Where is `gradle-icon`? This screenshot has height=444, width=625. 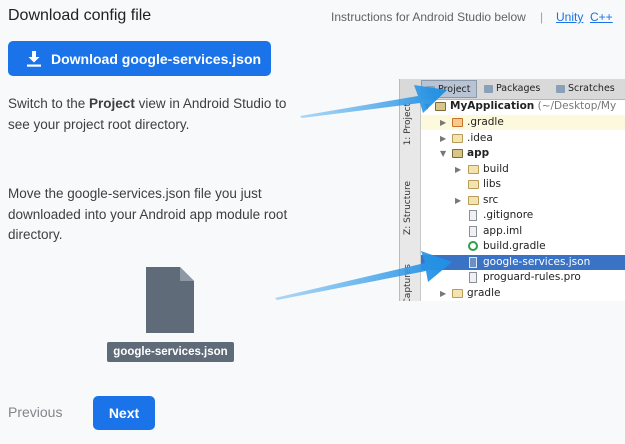
gradle-icon is located at coordinates (473, 246).